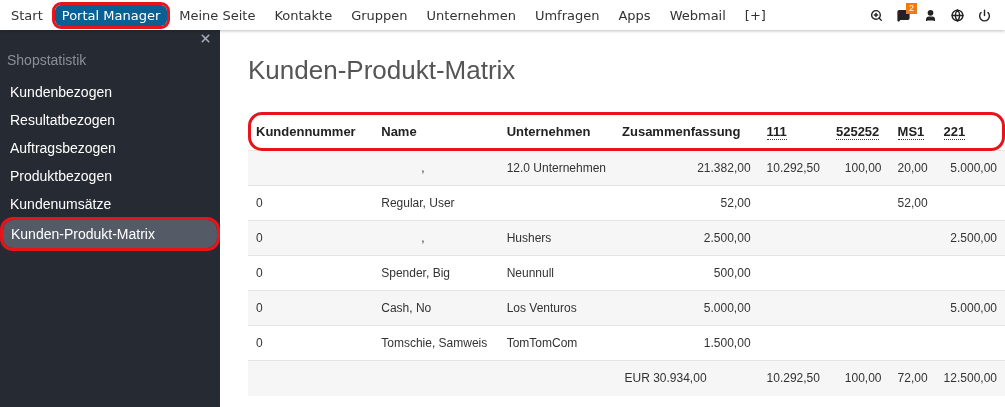 Image resolution: width=1005 pixels, height=407 pixels. Describe the element at coordinates (217, 15) in the screenshot. I see `nav-link: Meine Seite` at that location.